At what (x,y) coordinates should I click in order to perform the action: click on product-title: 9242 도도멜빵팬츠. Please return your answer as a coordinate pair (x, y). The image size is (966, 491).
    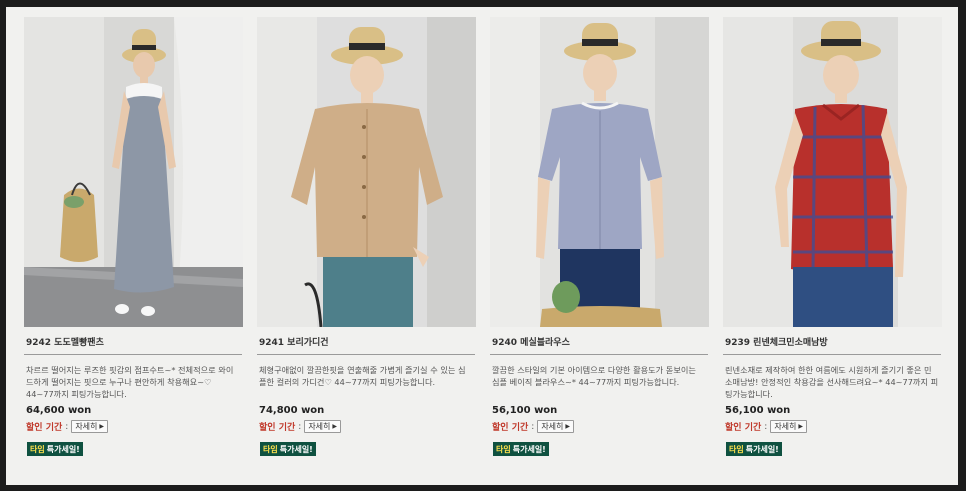
    Looking at the image, I should click on (133, 341).